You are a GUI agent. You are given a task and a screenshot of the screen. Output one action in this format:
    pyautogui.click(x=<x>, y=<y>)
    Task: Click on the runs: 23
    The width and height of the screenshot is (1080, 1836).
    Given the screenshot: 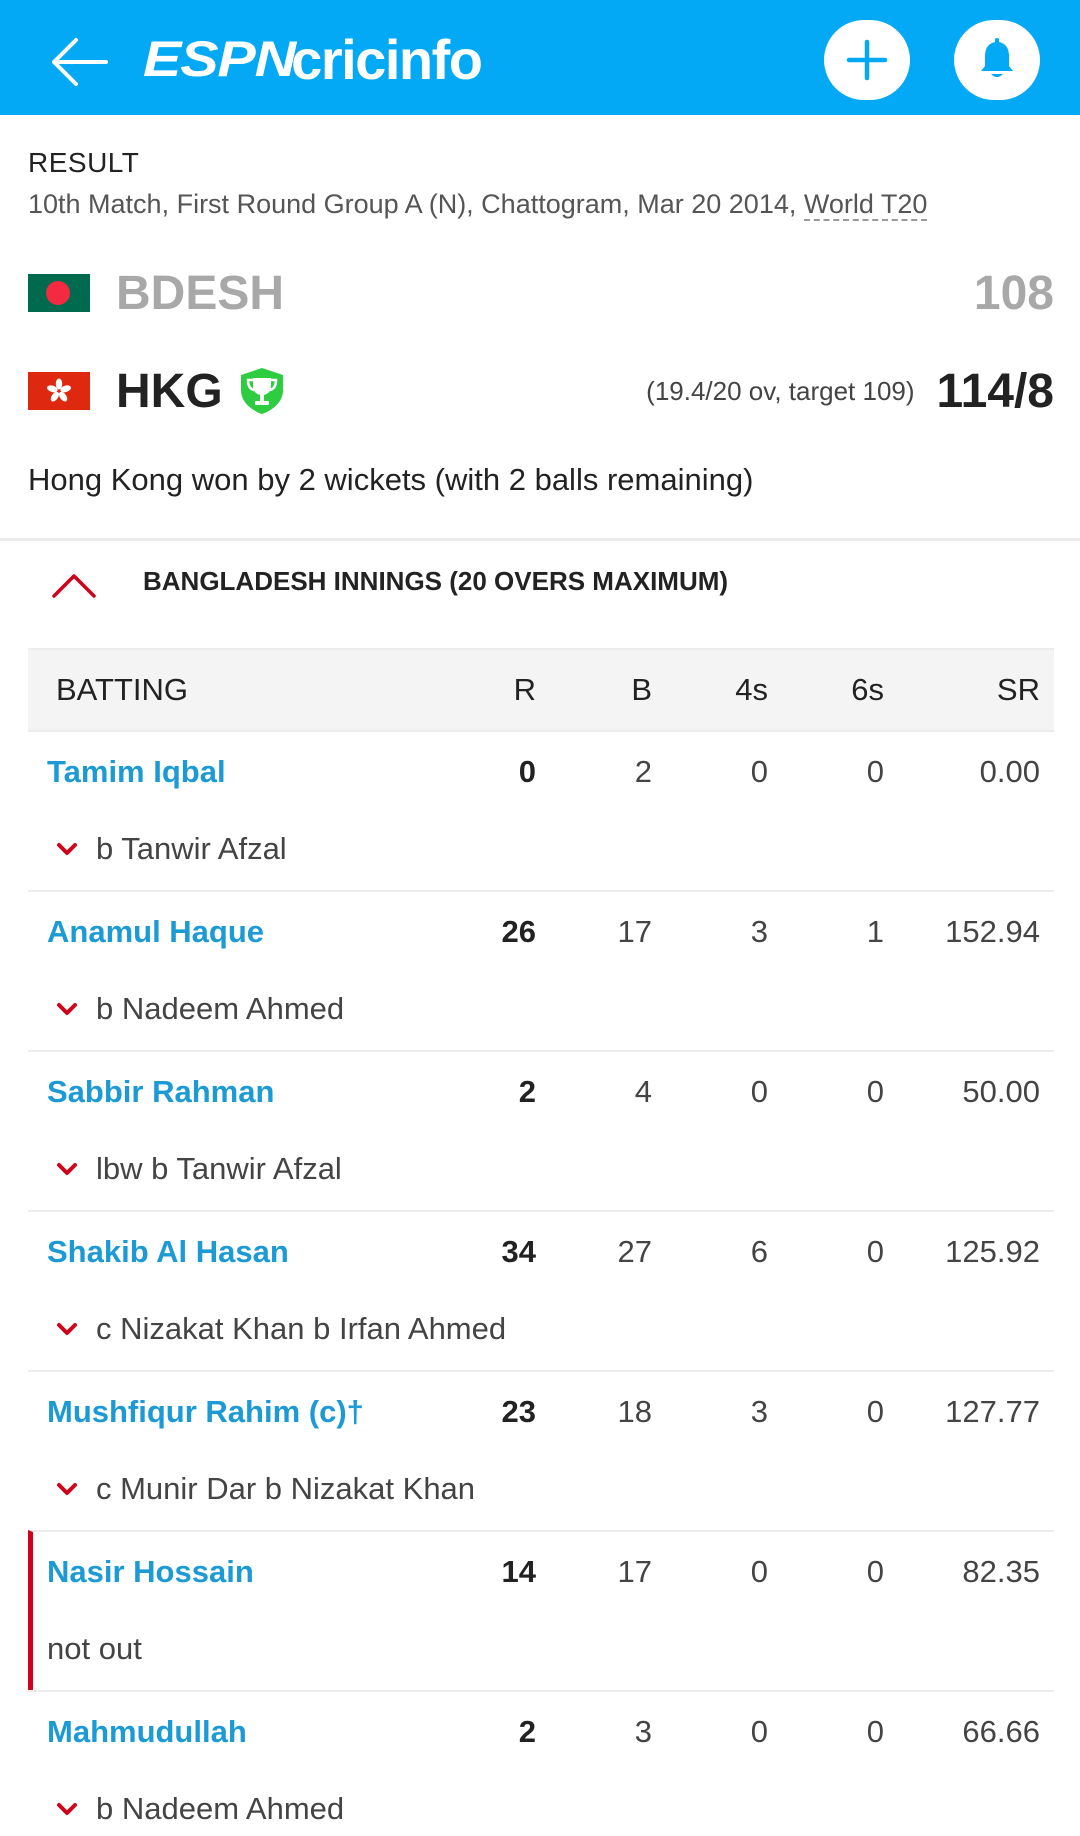 What is the action you would take?
    pyautogui.click(x=518, y=1411)
    